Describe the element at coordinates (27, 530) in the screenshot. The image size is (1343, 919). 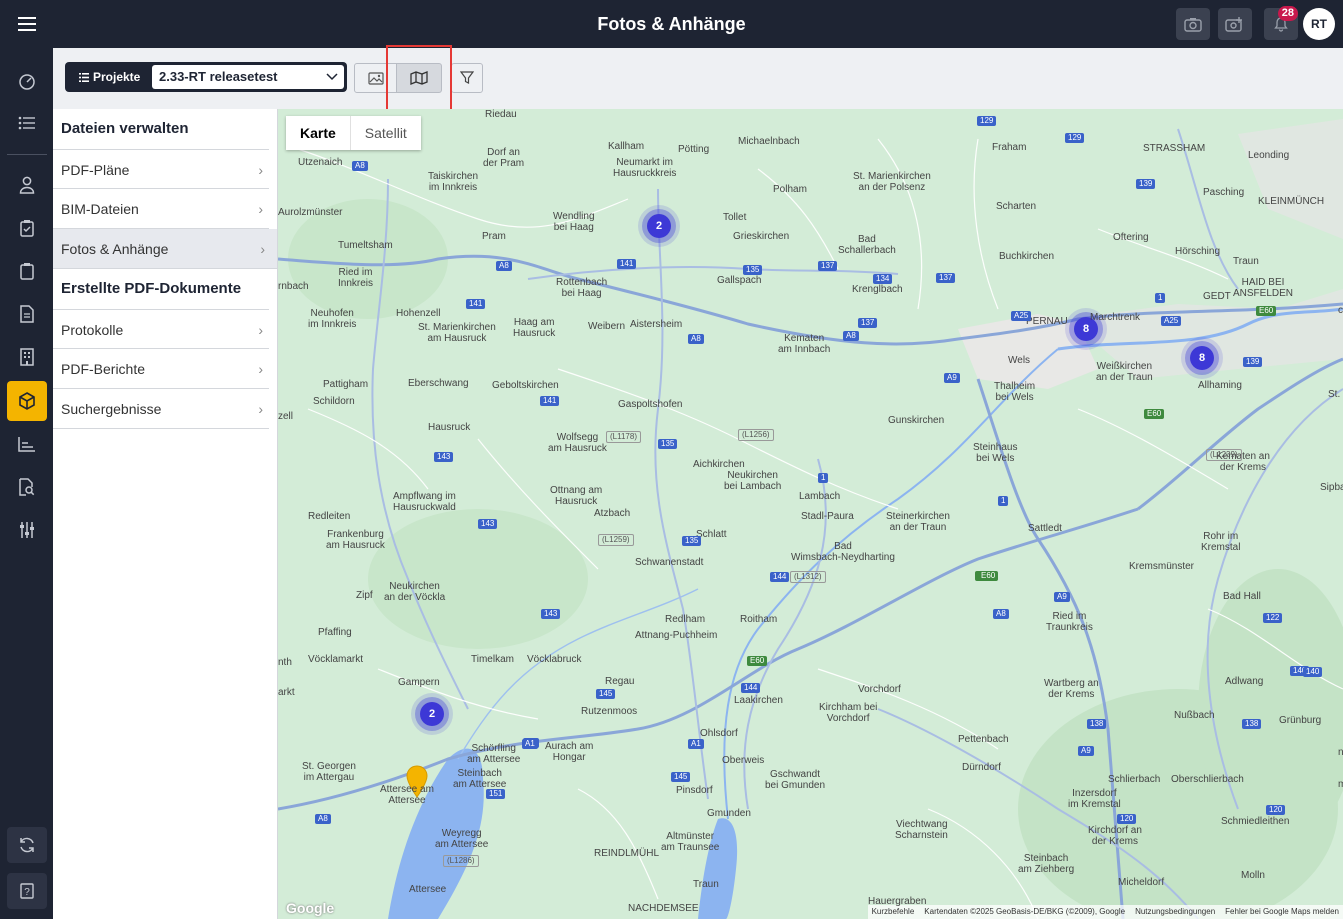
I see `settings-sliders-icon` at that location.